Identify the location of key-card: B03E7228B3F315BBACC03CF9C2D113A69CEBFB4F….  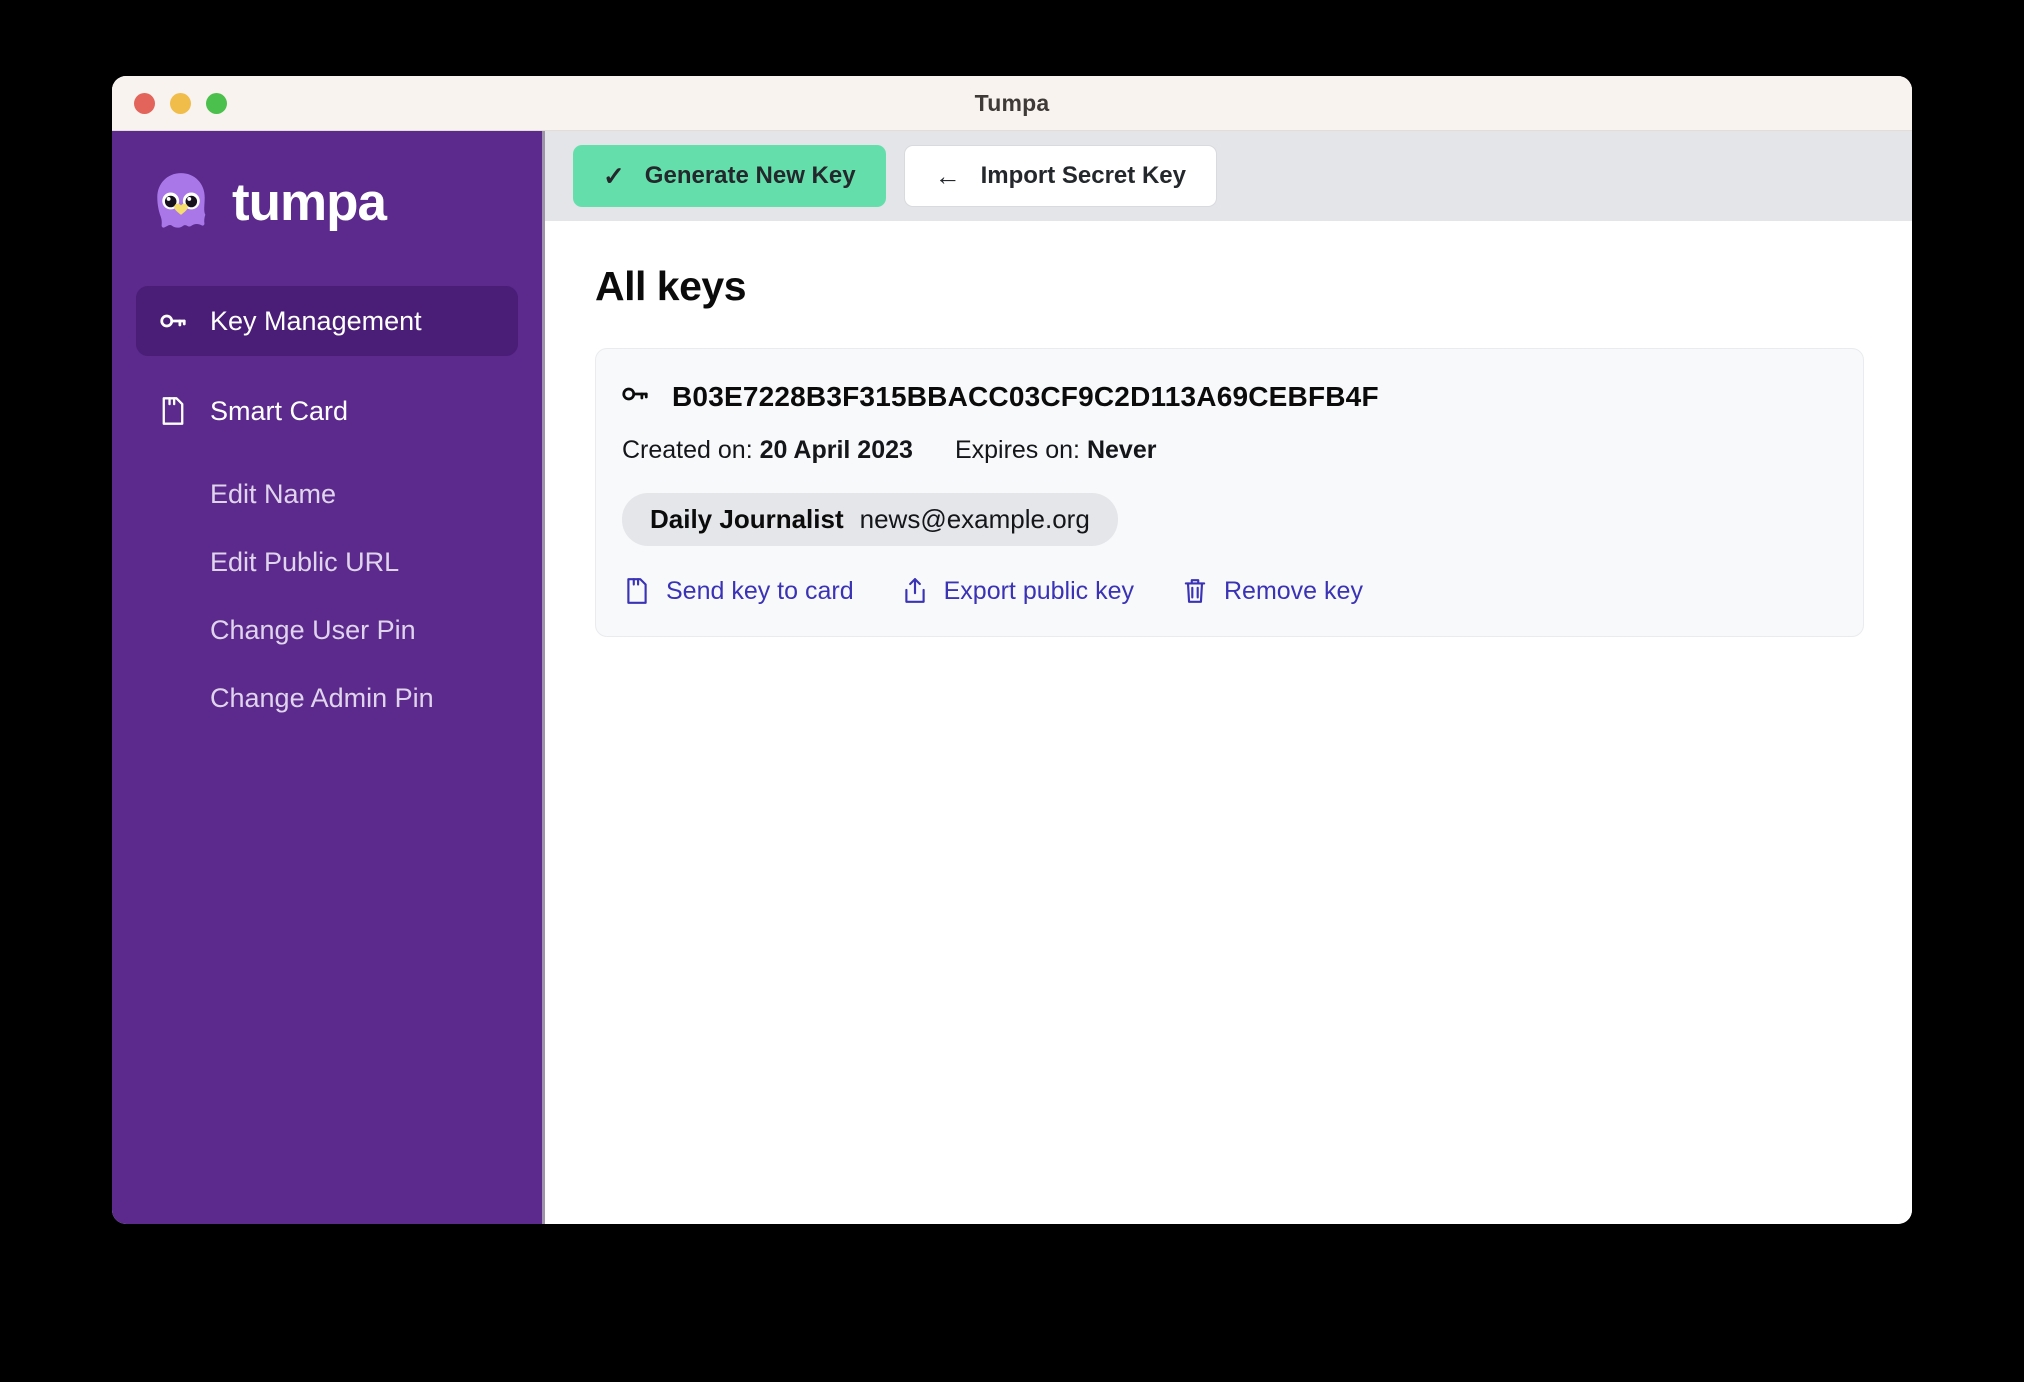
(1229, 492).